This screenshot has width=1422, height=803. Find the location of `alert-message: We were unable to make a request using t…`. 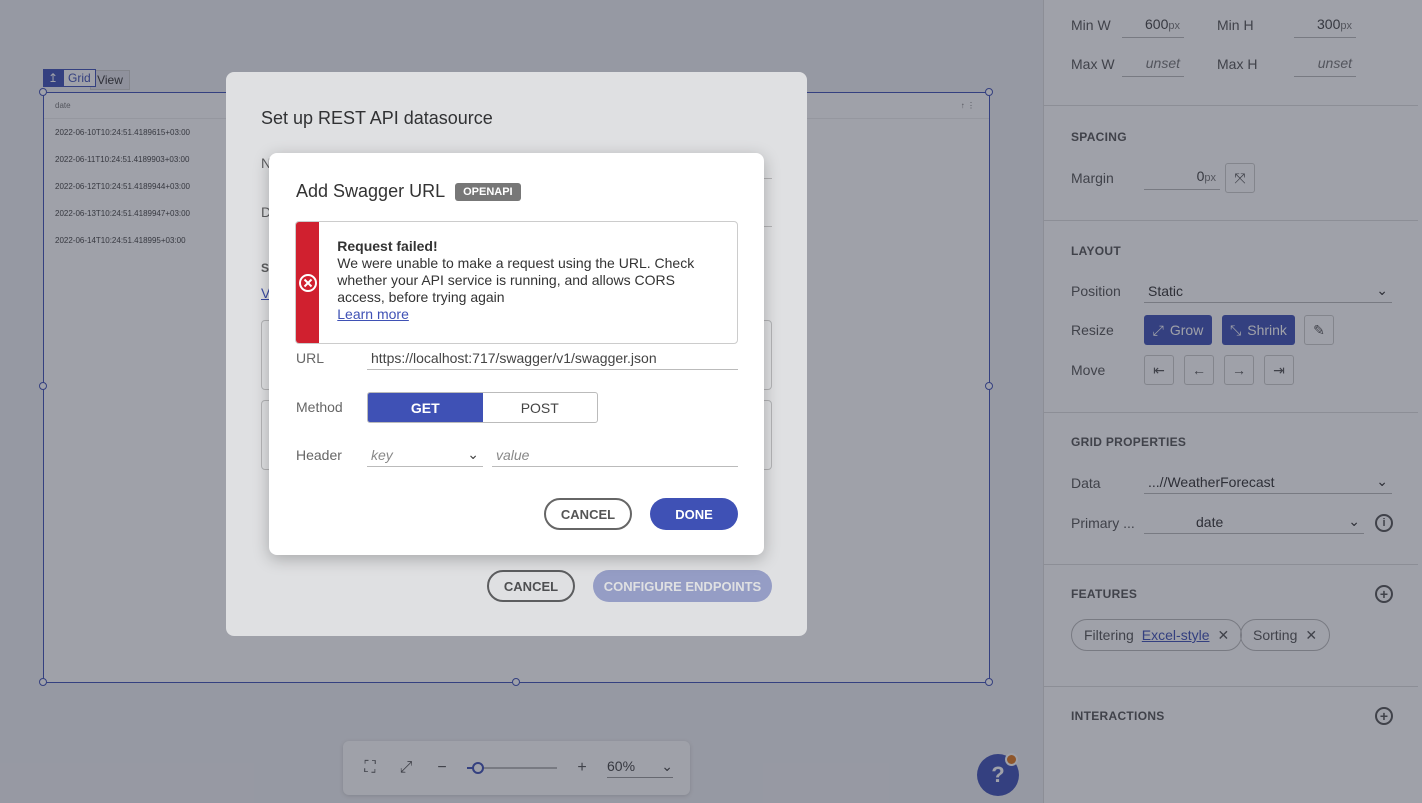

alert-message: We were unable to make a request using t… is located at coordinates (516, 280).